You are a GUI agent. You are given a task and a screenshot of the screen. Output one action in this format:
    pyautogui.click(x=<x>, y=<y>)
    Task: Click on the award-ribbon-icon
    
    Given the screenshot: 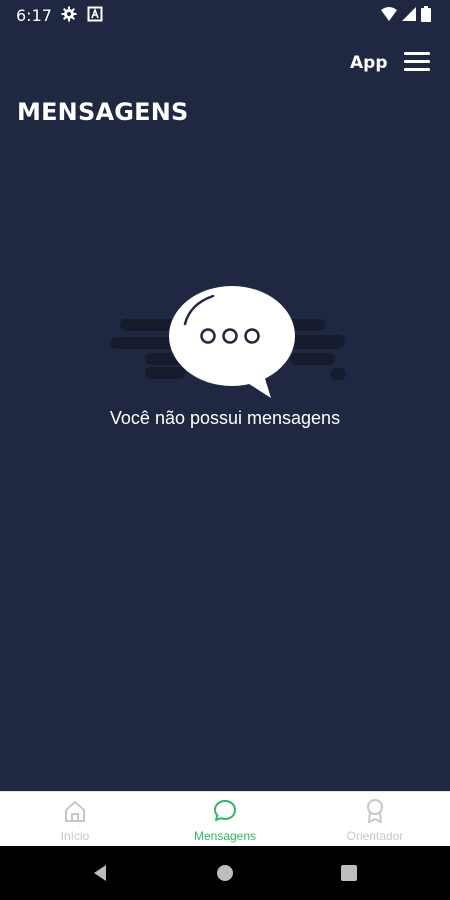 What is the action you would take?
    pyautogui.click(x=375, y=811)
    